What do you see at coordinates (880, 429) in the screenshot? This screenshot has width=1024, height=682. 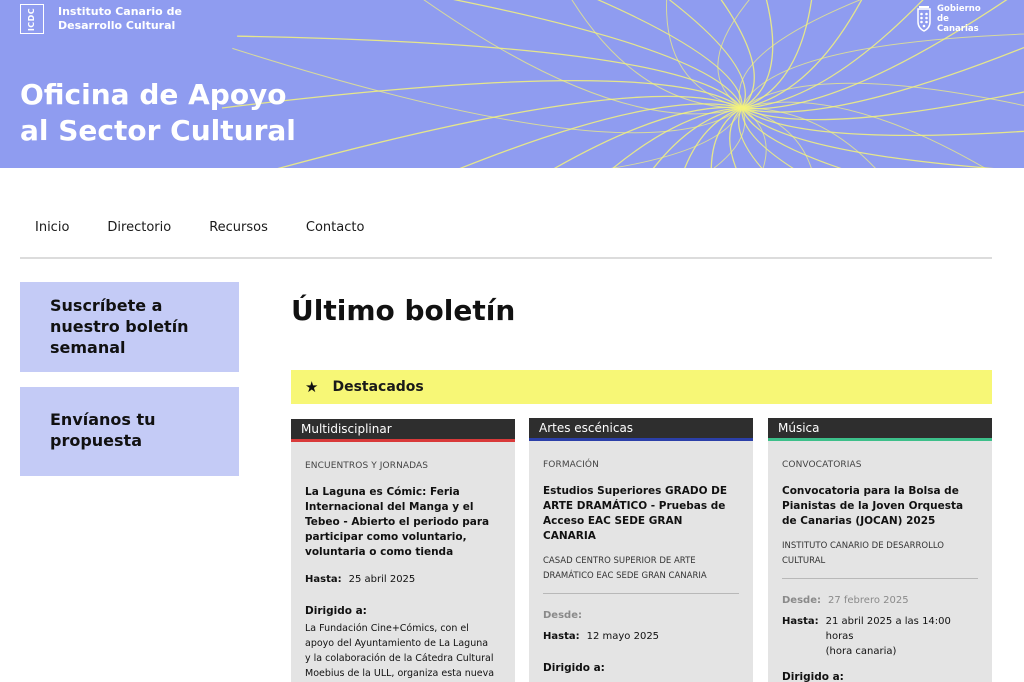 I see `card-category-tab: Música` at bounding box center [880, 429].